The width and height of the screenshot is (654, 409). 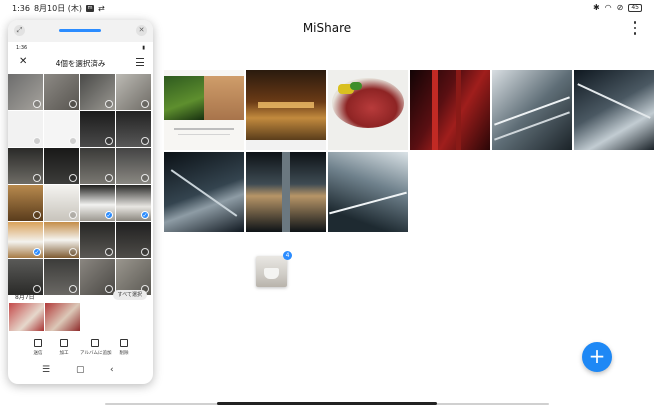 What do you see at coordinates (271, 271) in the screenshot?
I see `drag-thumbnail` at bounding box center [271, 271].